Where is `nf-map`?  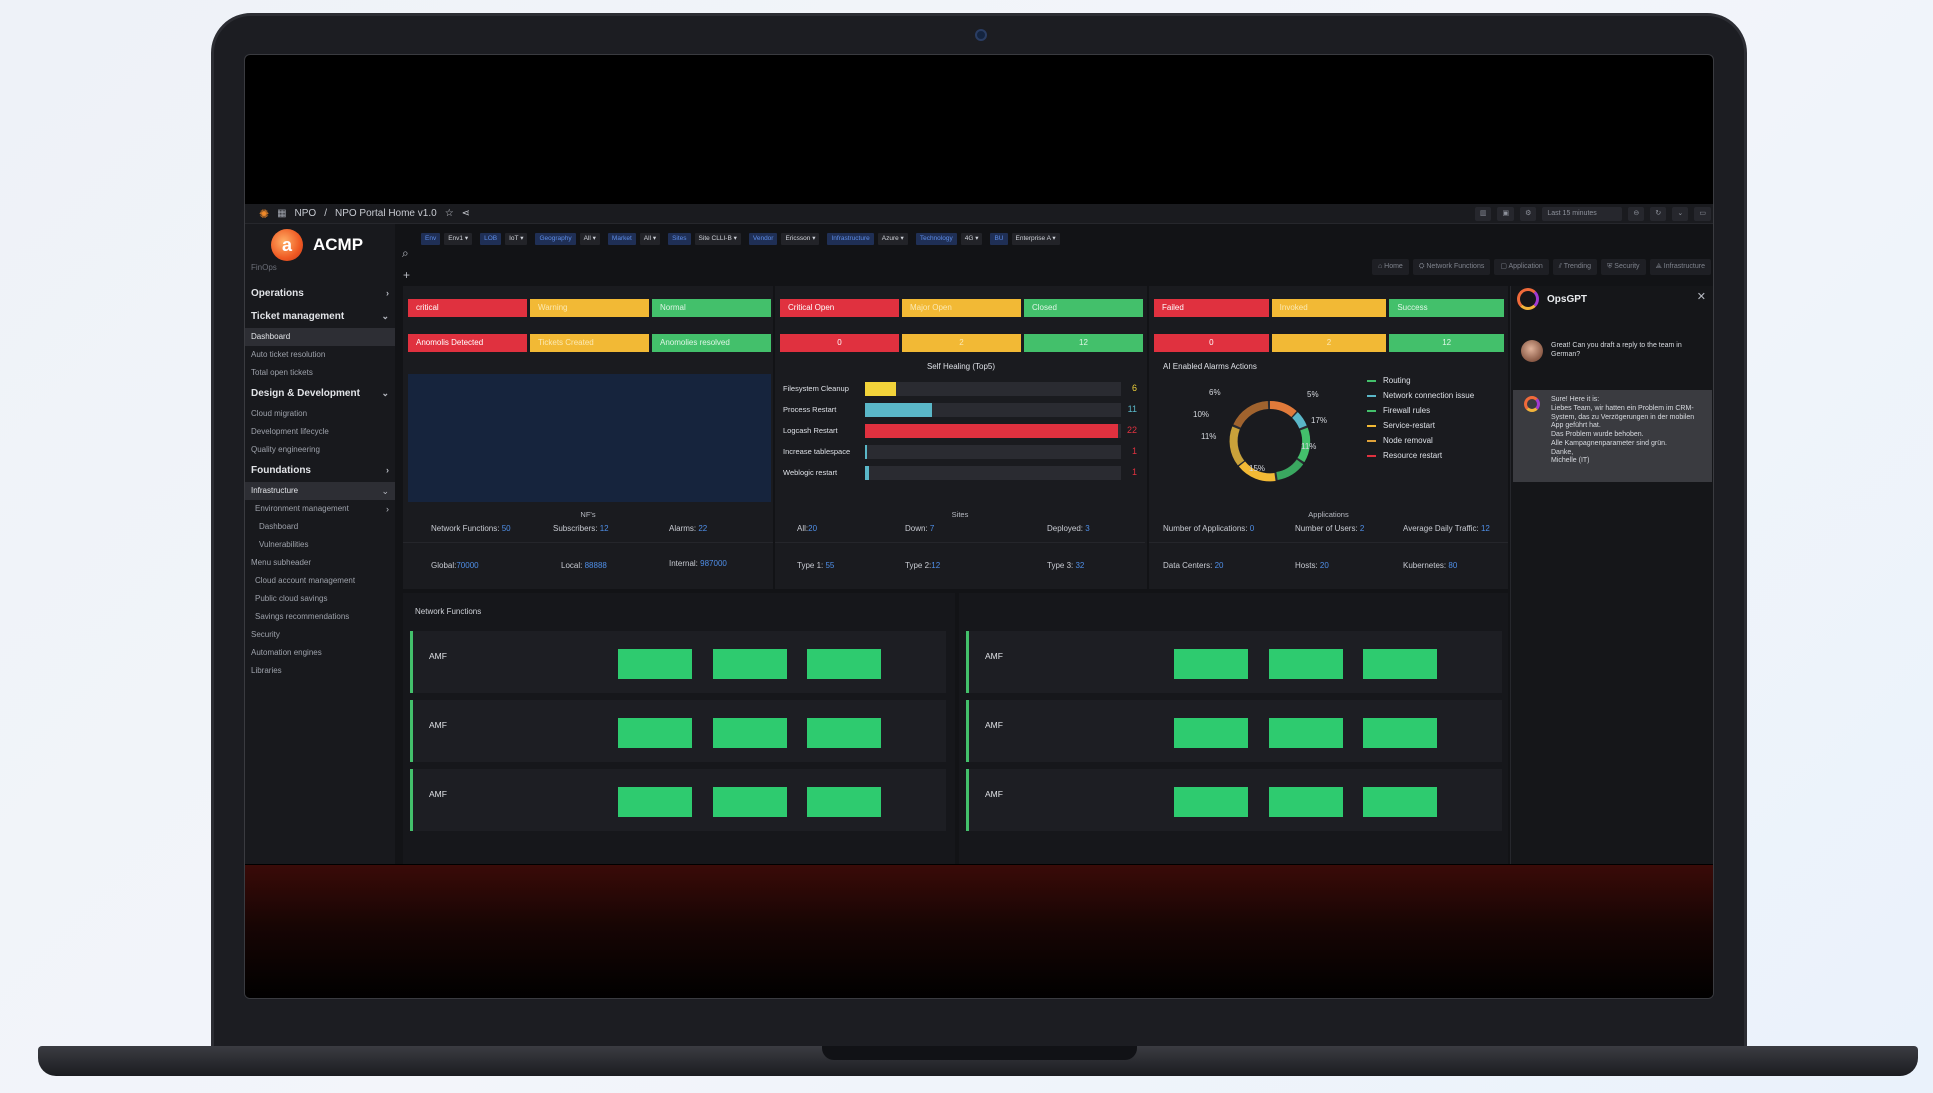 nf-map is located at coordinates (589, 438).